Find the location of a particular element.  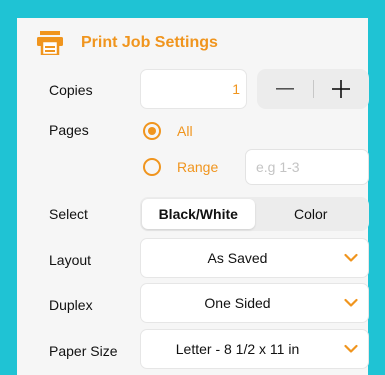

copies-value: 1 is located at coordinates (236, 89).